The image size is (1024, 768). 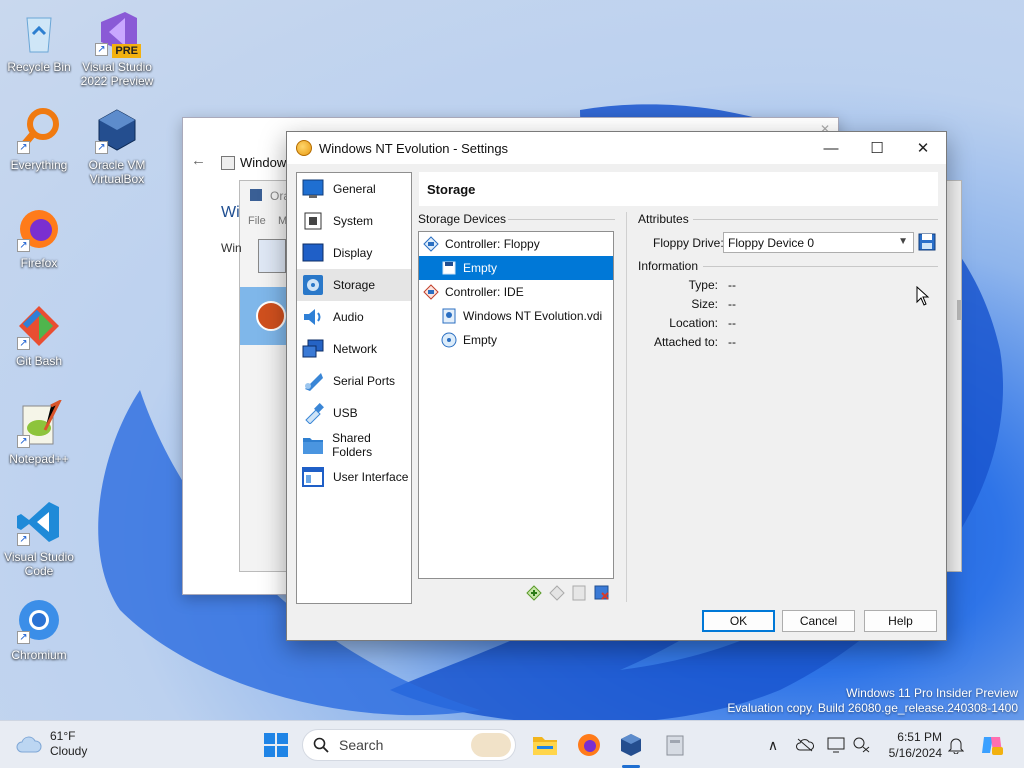 What do you see at coordinates (516, 340) in the screenshot?
I see `tree-row-optical-empty: Empty` at bounding box center [516, 340].